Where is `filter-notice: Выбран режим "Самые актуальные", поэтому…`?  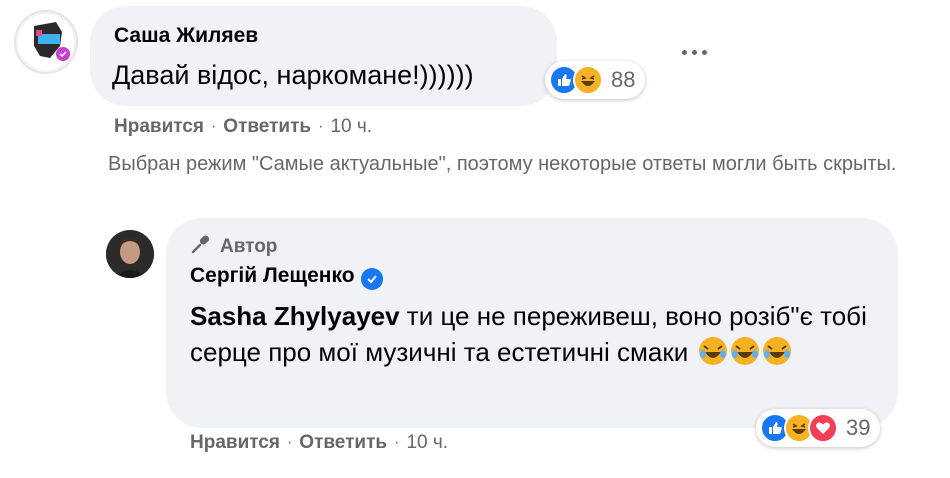 filter-notice: Выбран режим "Самые актуальные", поэтому… is located at coordinates (502, 164).